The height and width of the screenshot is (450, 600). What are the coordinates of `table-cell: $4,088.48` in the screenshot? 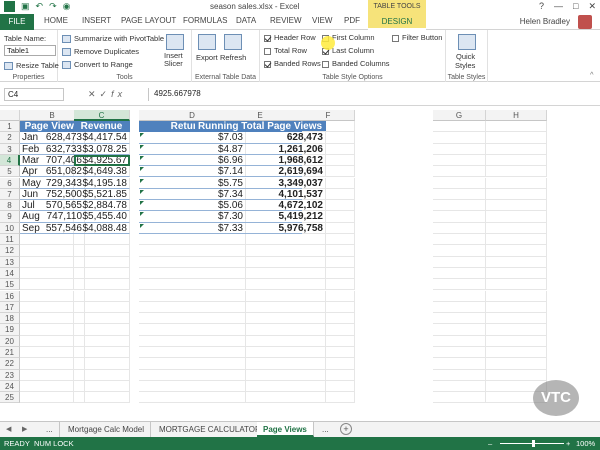 It's located at (102, 228).